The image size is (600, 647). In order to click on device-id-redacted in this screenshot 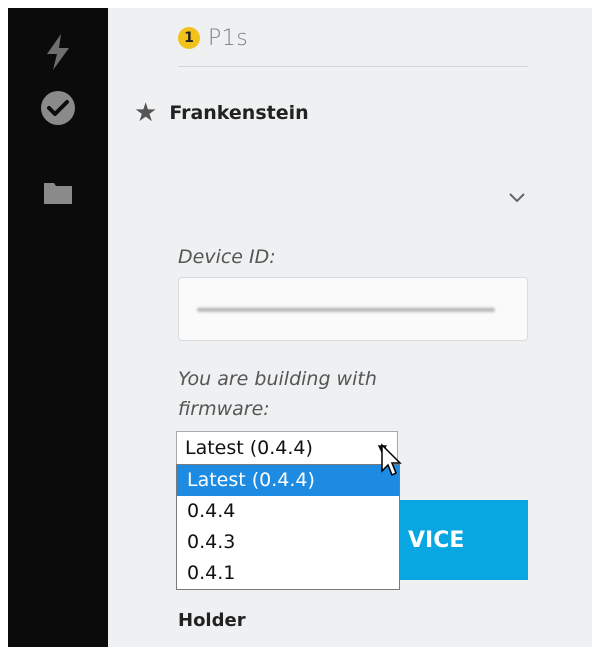, I will do `click(346, 310)`.